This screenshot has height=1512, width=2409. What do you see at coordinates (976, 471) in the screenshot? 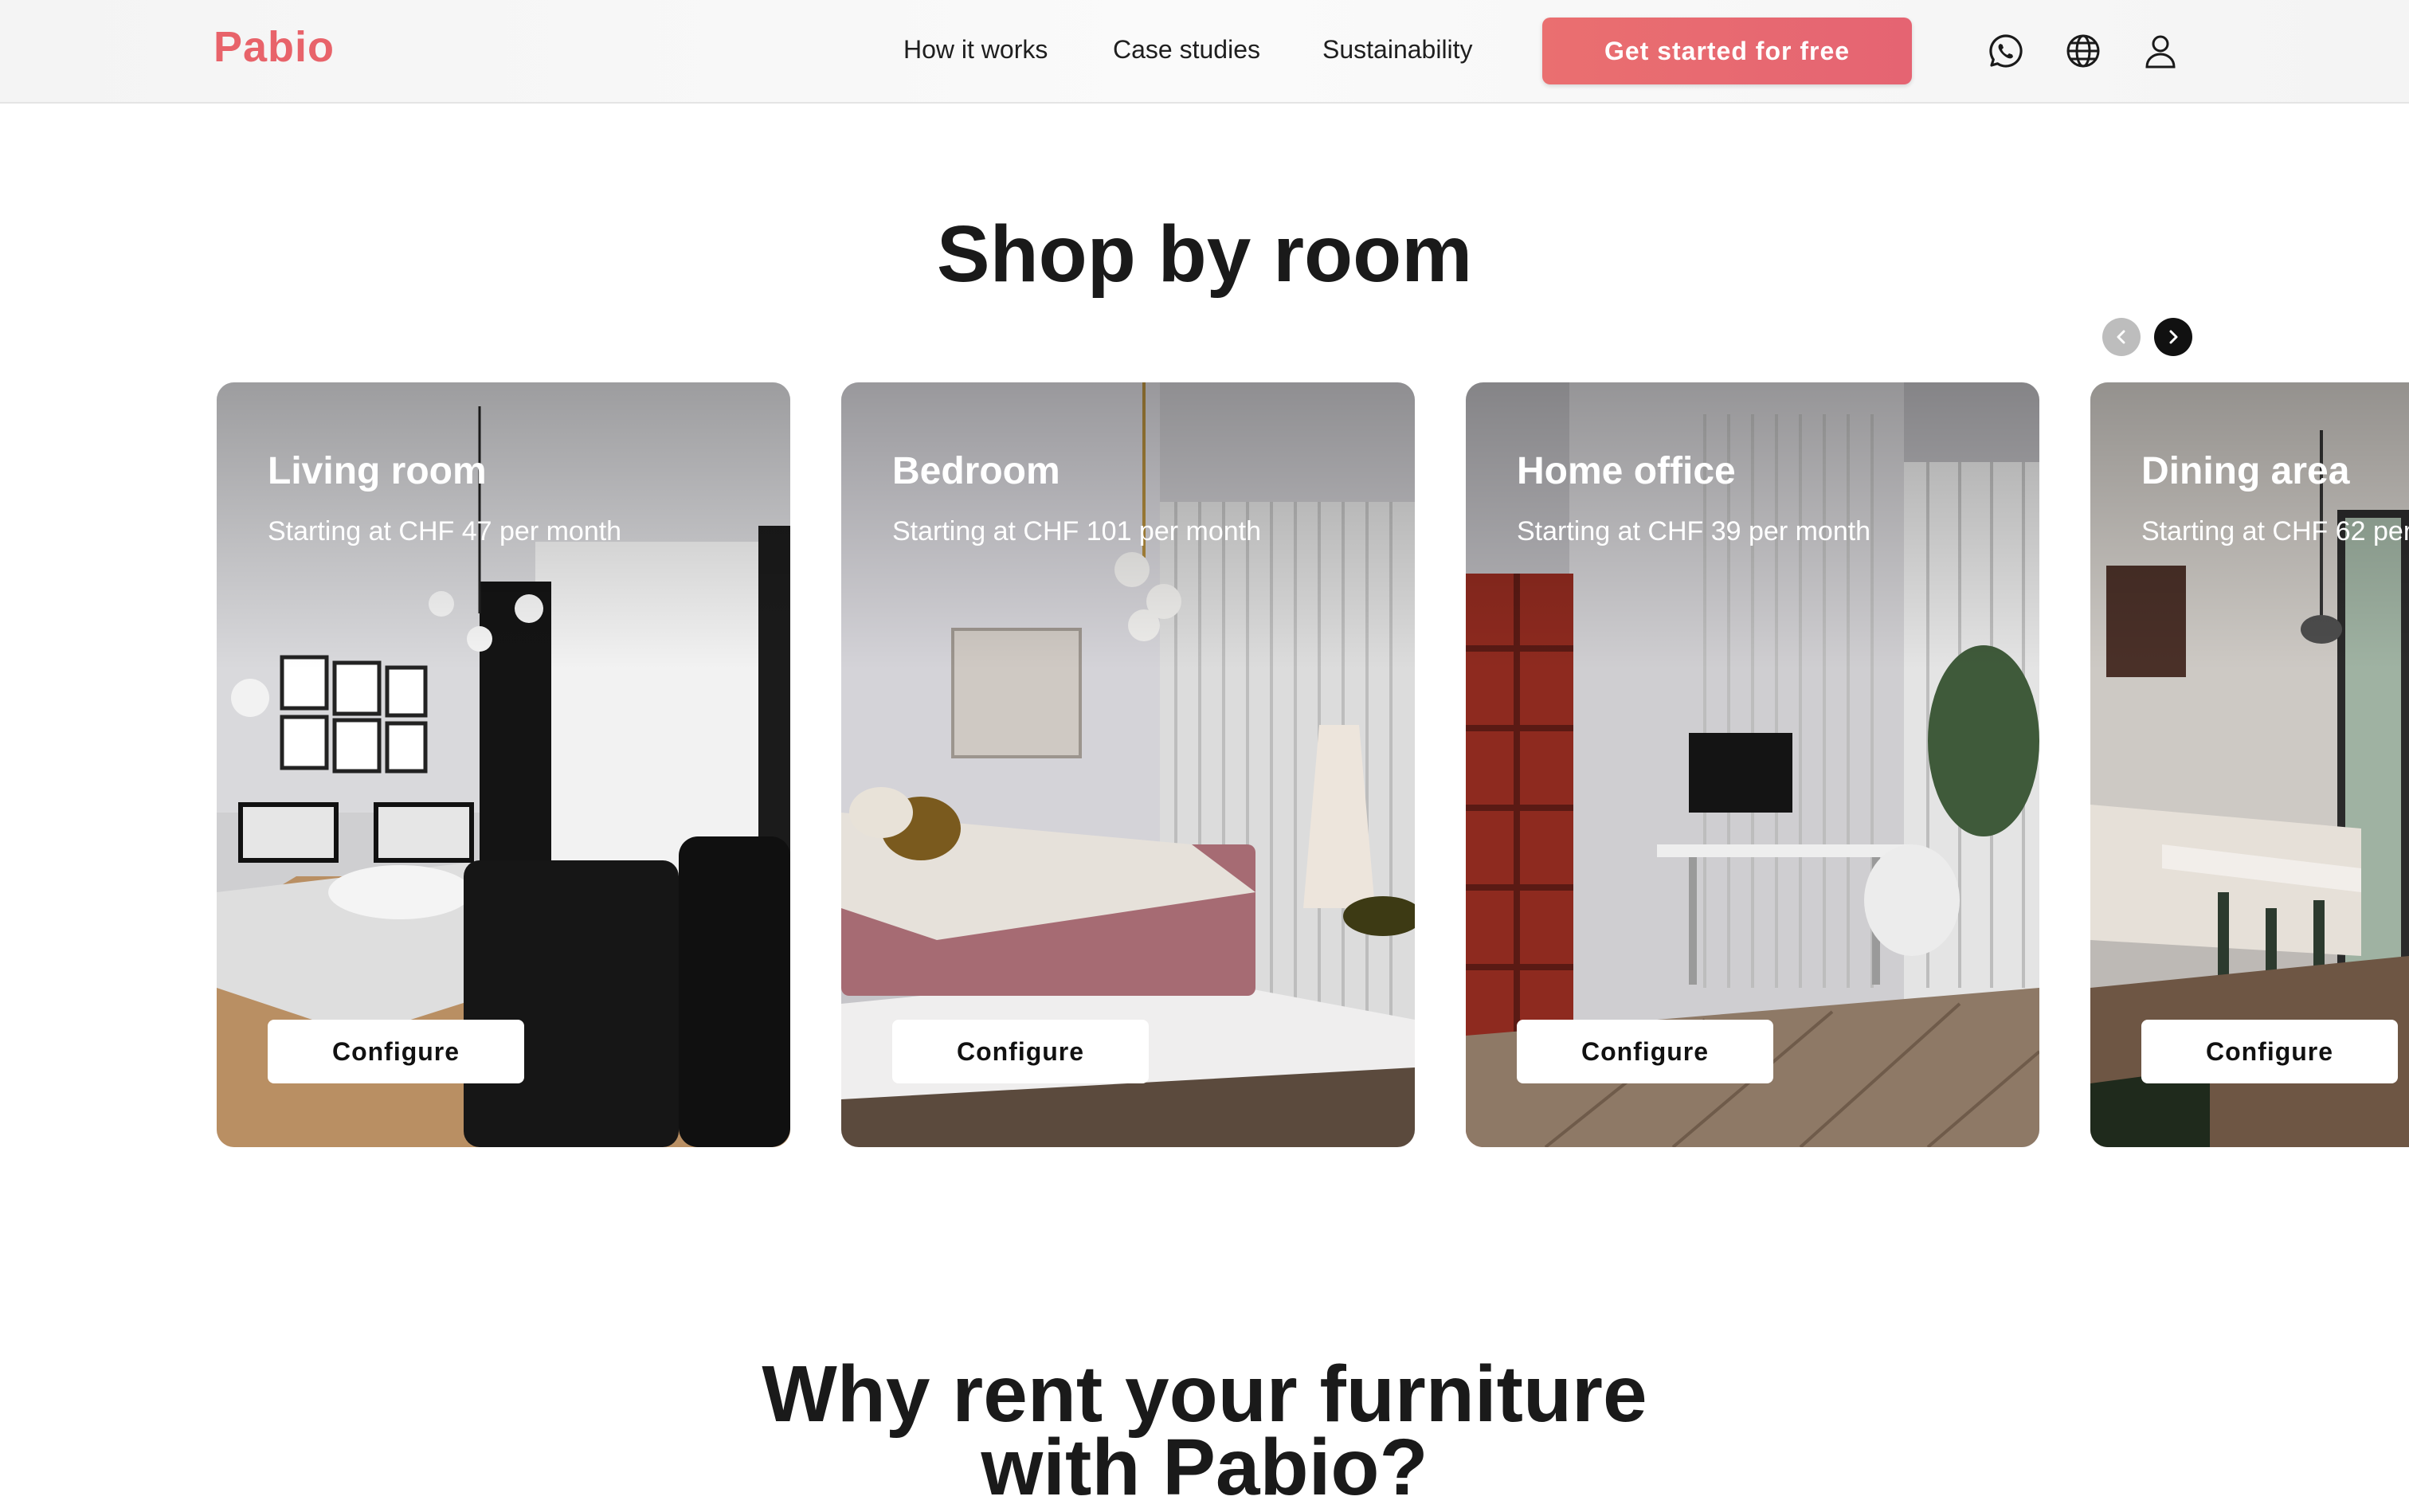
I see `room-title: Bedroom` at bounding box center [976, 471].